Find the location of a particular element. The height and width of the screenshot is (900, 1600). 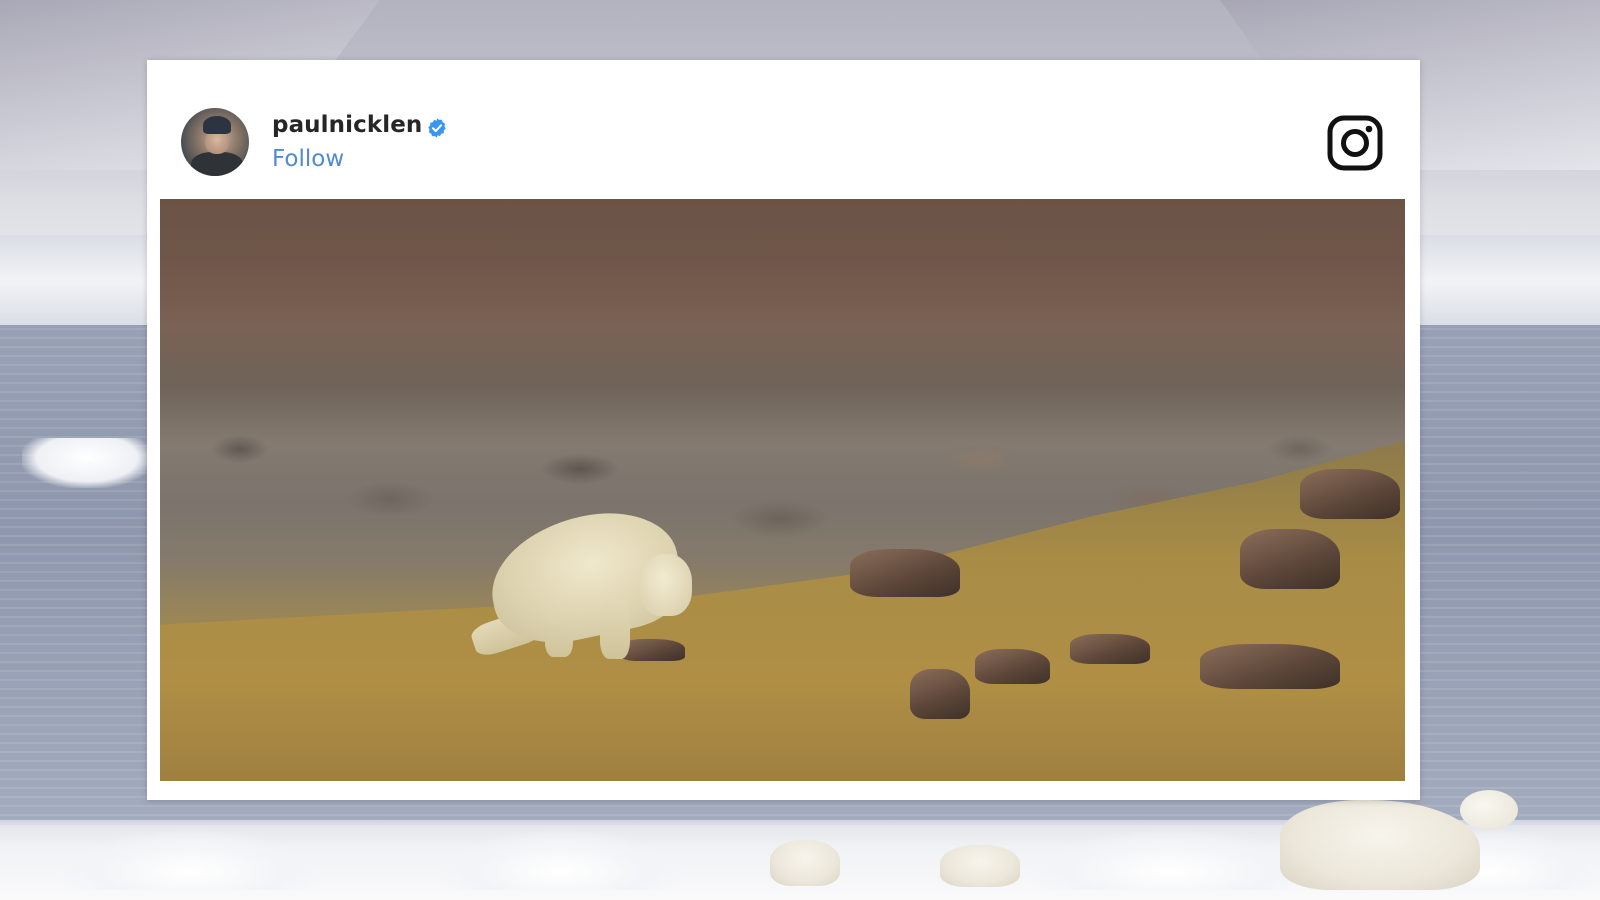

polar-bear-head is located at coordinates (666, 585).